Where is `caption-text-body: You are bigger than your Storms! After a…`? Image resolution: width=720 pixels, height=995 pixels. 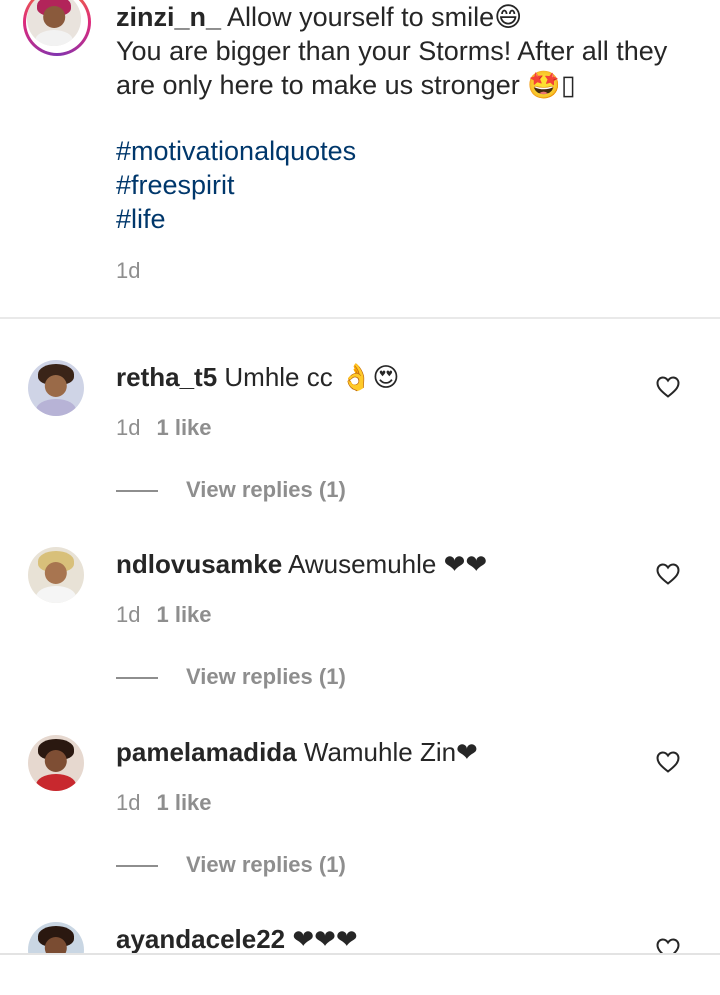
caption-text-body: You are bigger than your Storms! After a… is located at coordinates (392, 68).